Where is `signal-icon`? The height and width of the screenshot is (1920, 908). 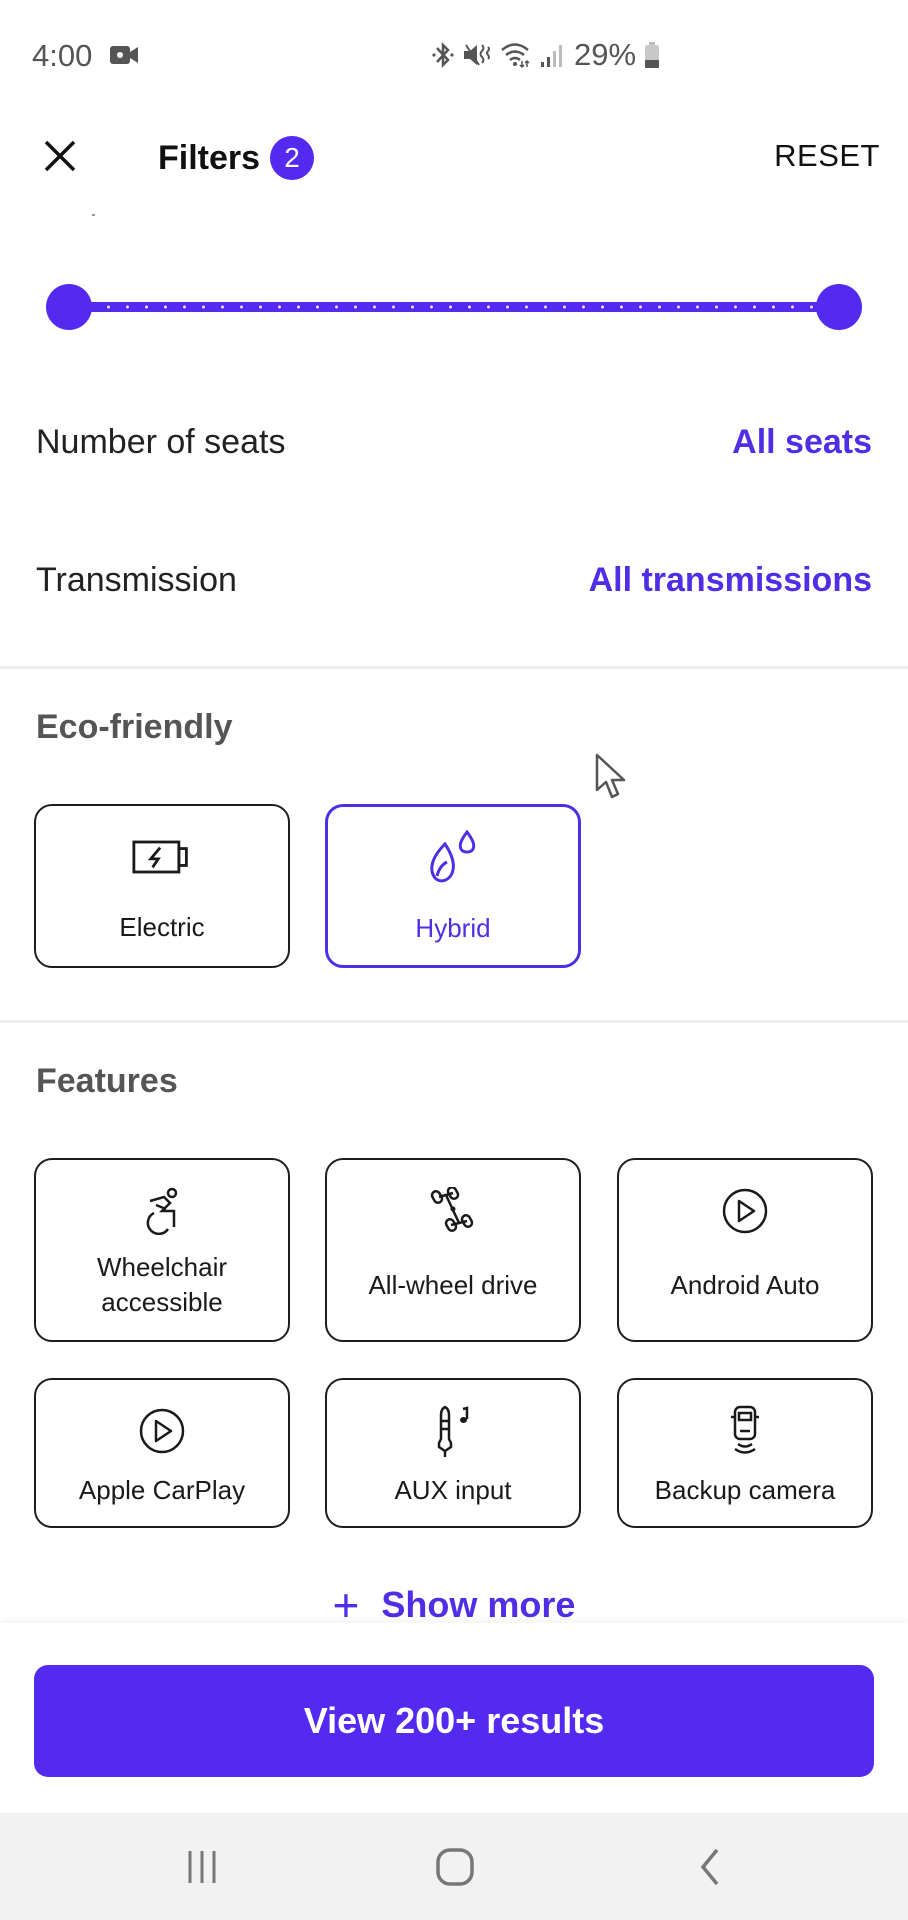 signal-icon is located at coordinates (551, 55).